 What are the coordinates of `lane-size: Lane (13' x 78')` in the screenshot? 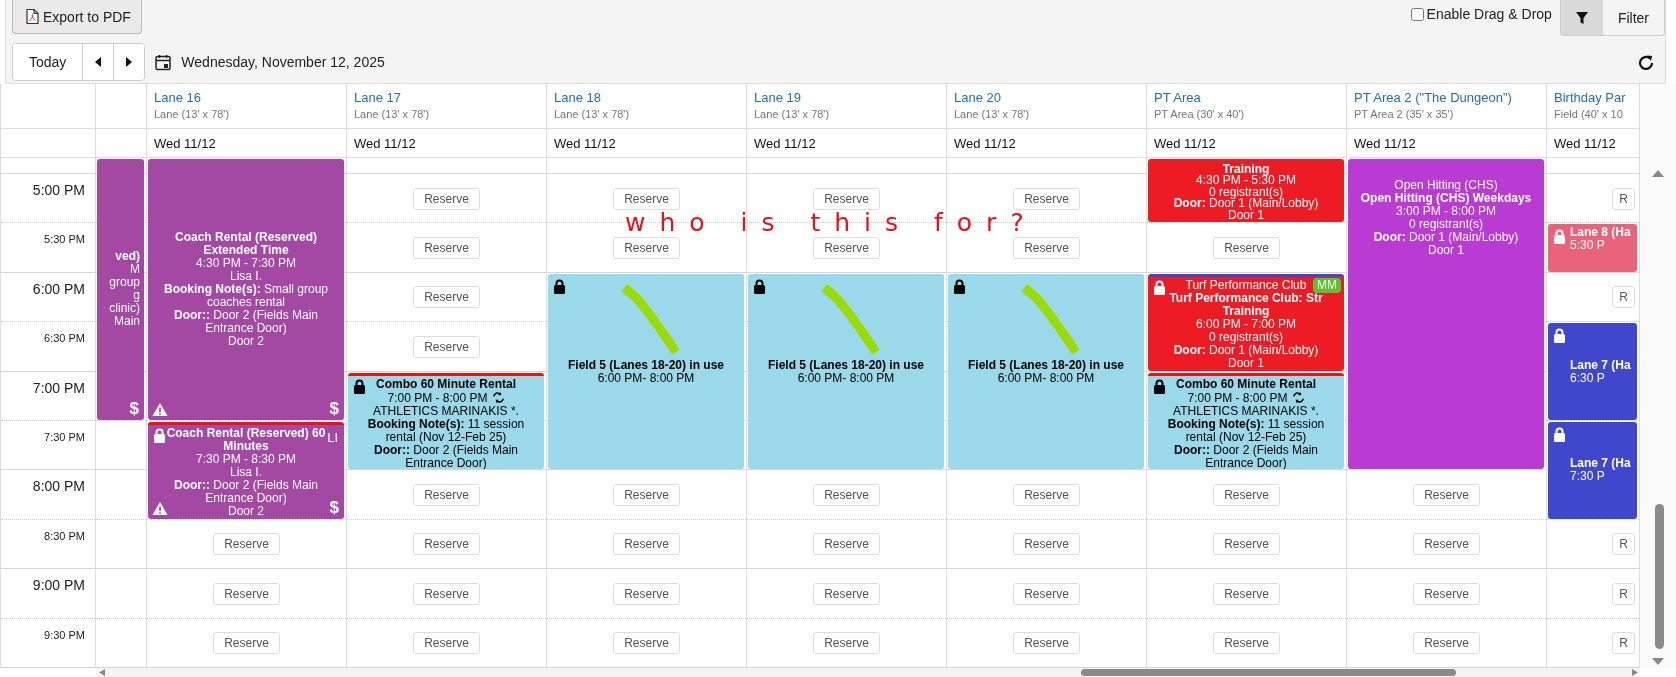 It's located at (192, 114).